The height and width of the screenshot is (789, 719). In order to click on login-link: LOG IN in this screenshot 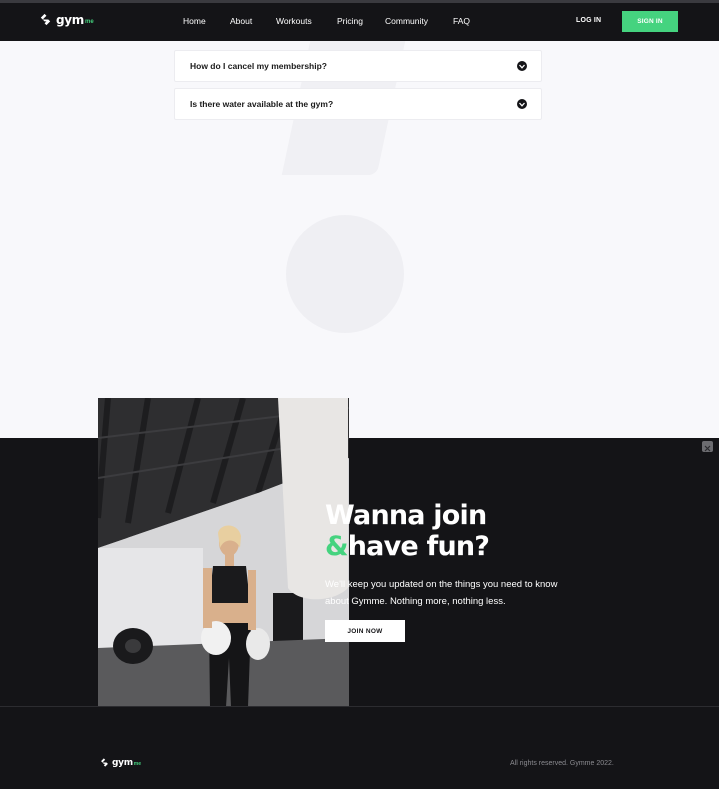, I will do `click(588, 20)`.